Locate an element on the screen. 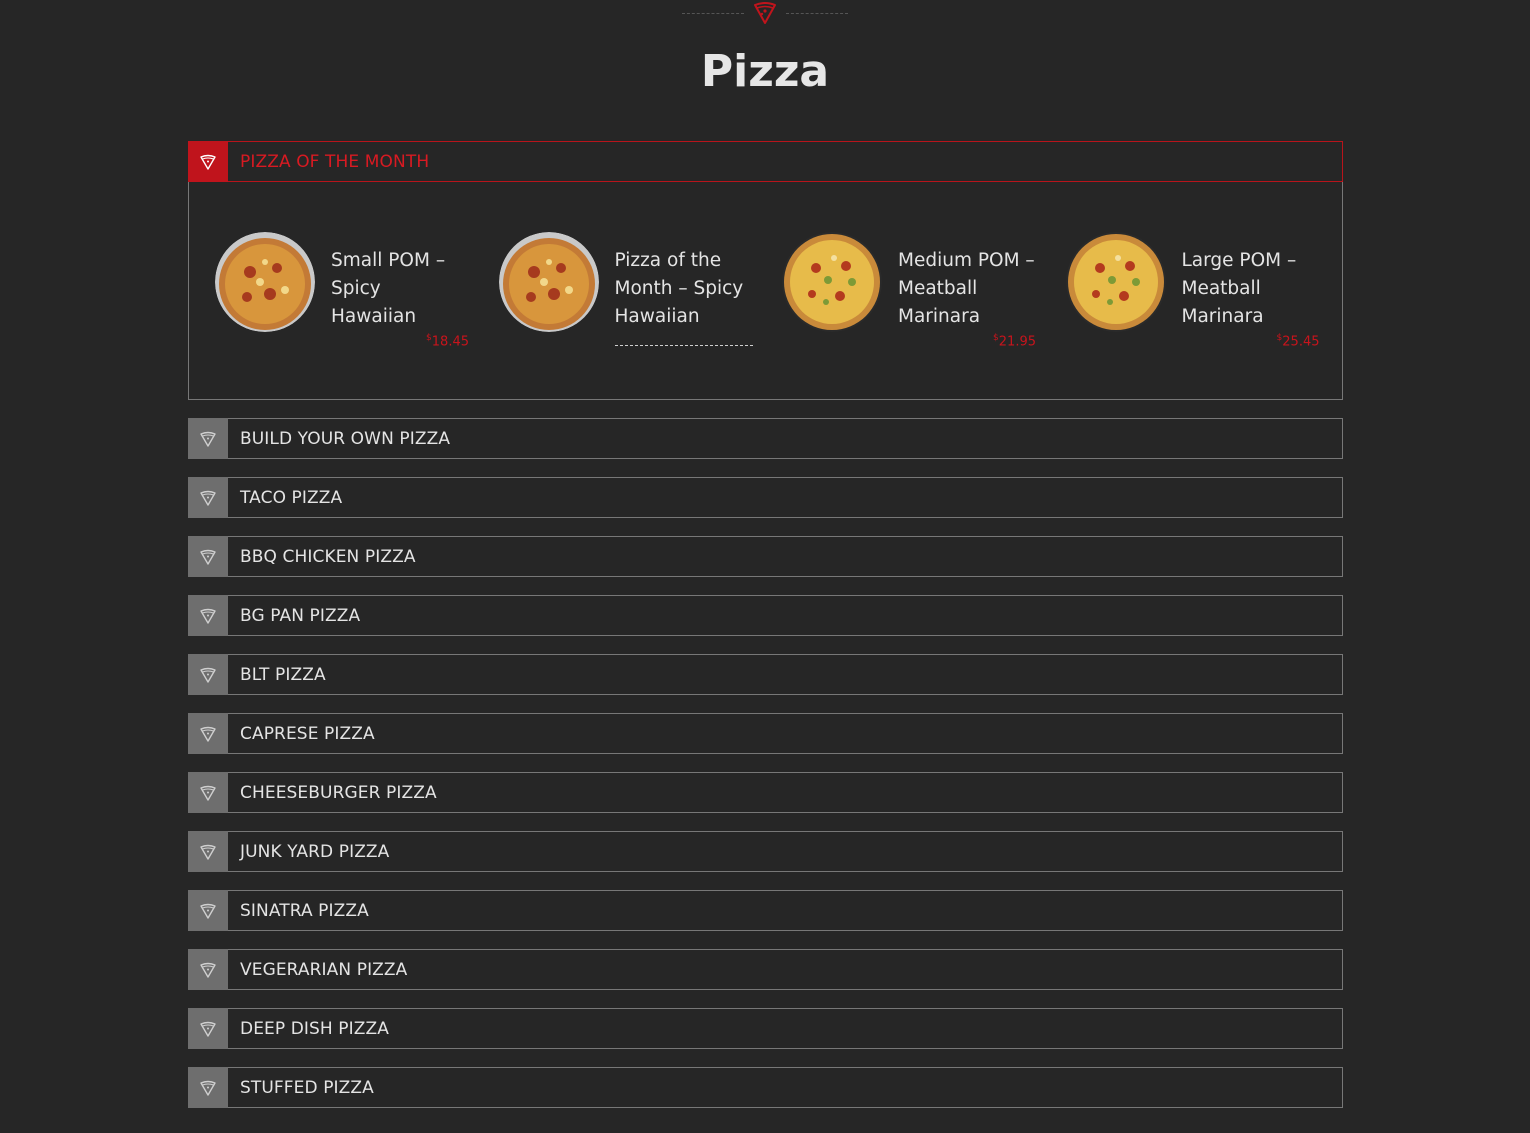 The width and height of the screenshot is (1530, 1133). section-label: STUFFED PIZZA is located at coordinates (307, 1087).